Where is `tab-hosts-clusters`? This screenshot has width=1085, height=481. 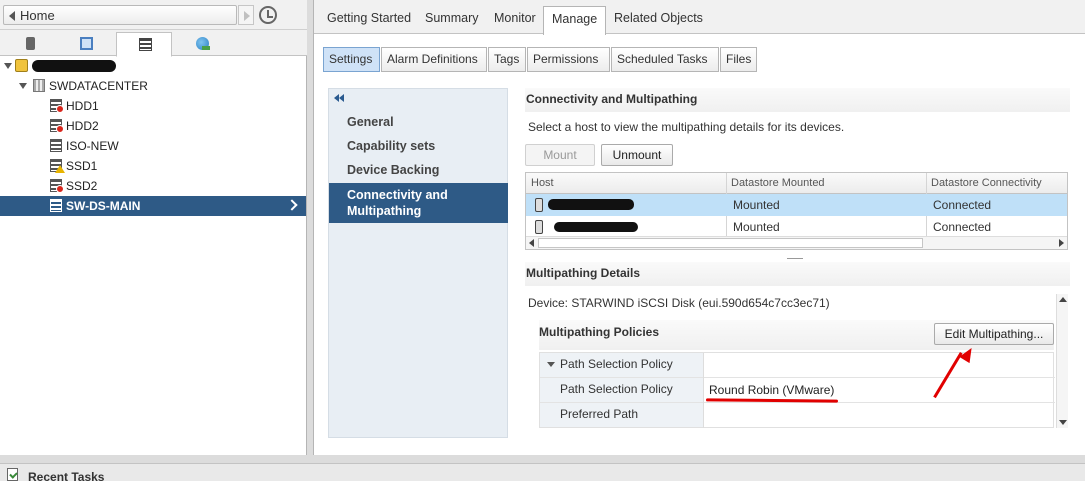
tab-hosts-clusters is located at coordinates (30, 44).